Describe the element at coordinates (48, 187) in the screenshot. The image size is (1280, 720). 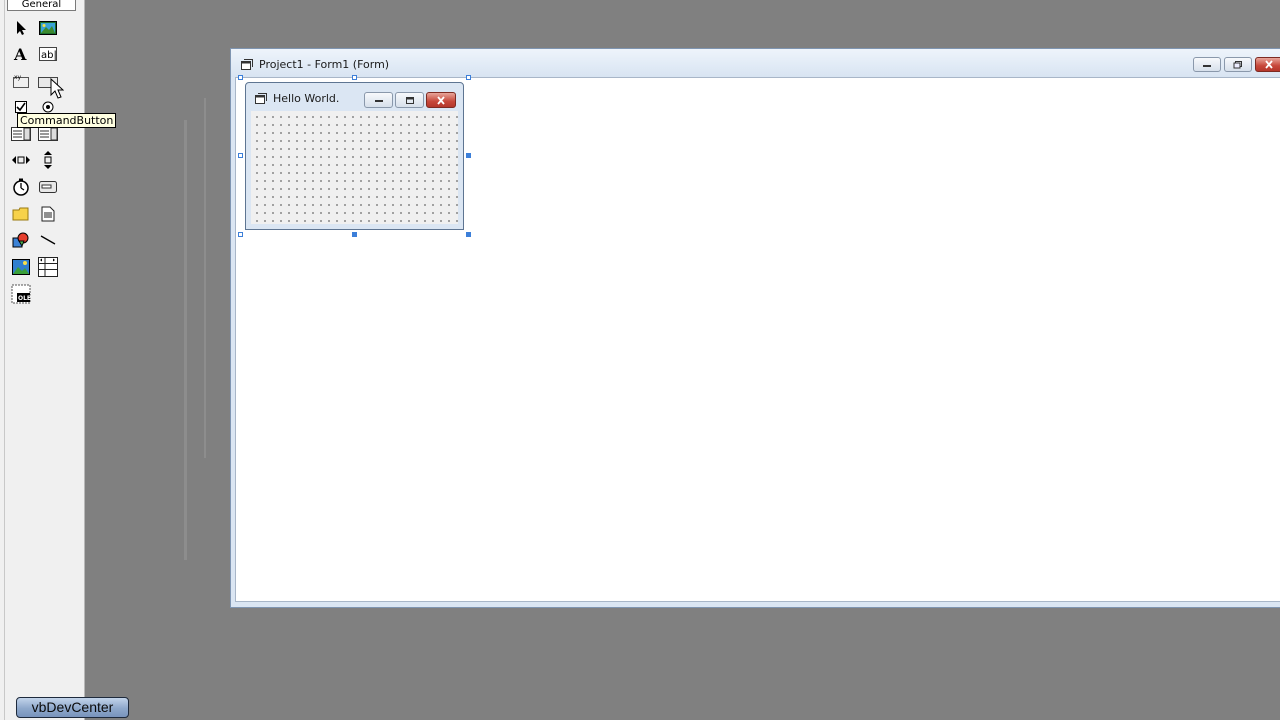
I see `drivelistbox-icon` at that location.